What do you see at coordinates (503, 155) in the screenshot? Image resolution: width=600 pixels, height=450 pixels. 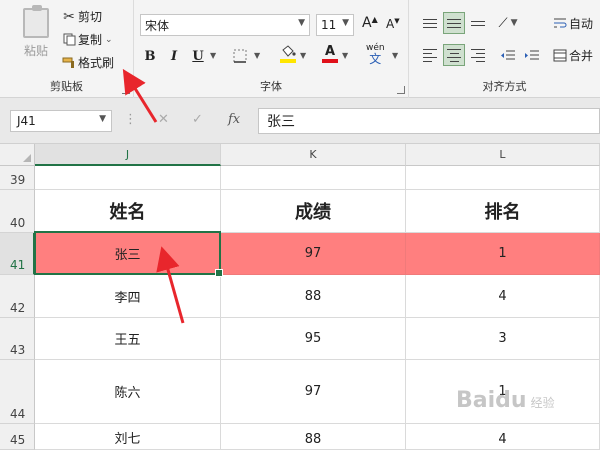 I see `column-header-l: L` at bounding box center [503, 155].